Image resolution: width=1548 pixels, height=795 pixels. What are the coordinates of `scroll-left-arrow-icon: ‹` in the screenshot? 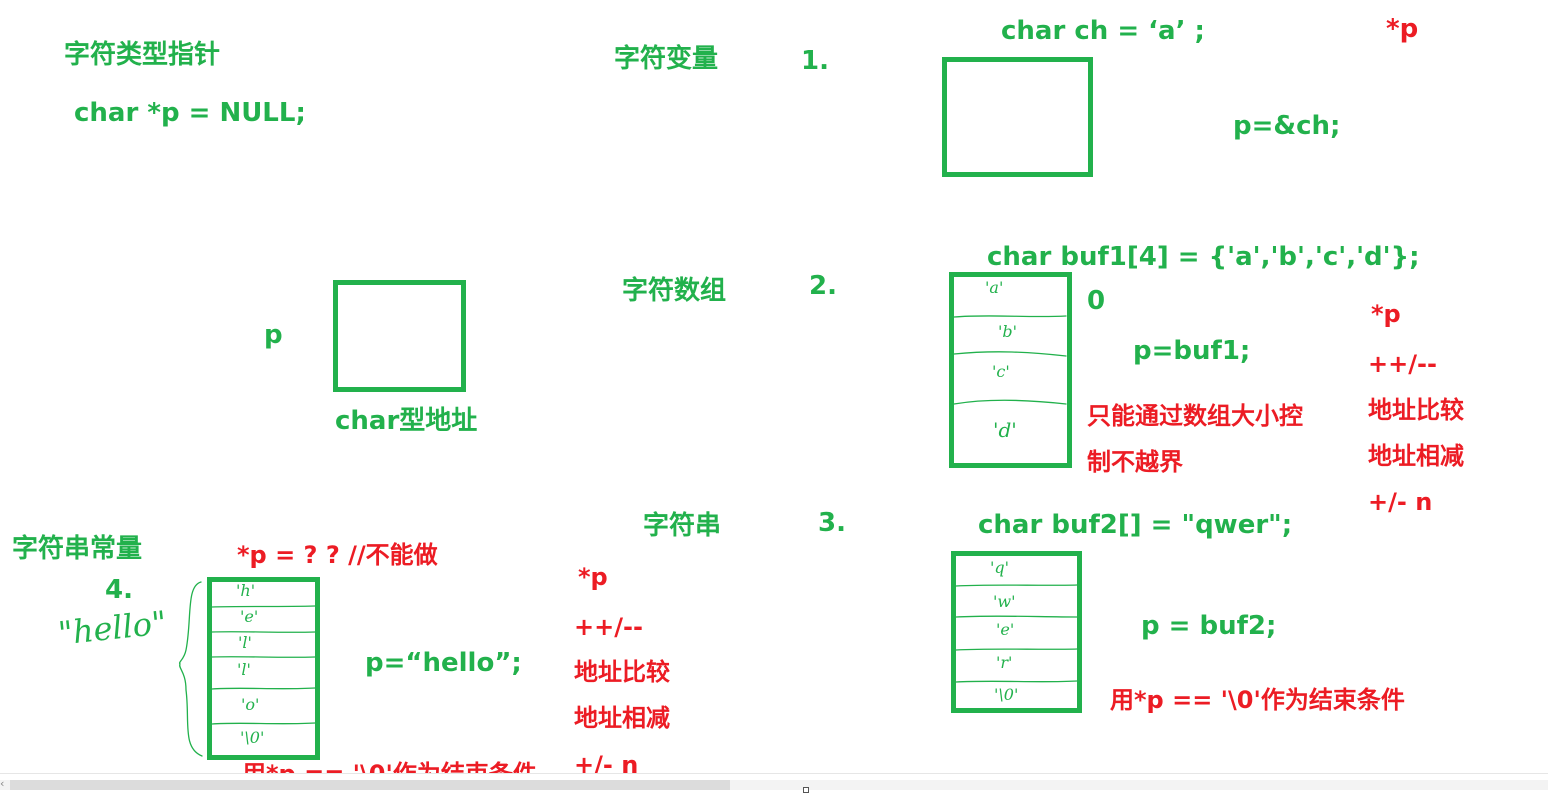 It's located at (2, 783).